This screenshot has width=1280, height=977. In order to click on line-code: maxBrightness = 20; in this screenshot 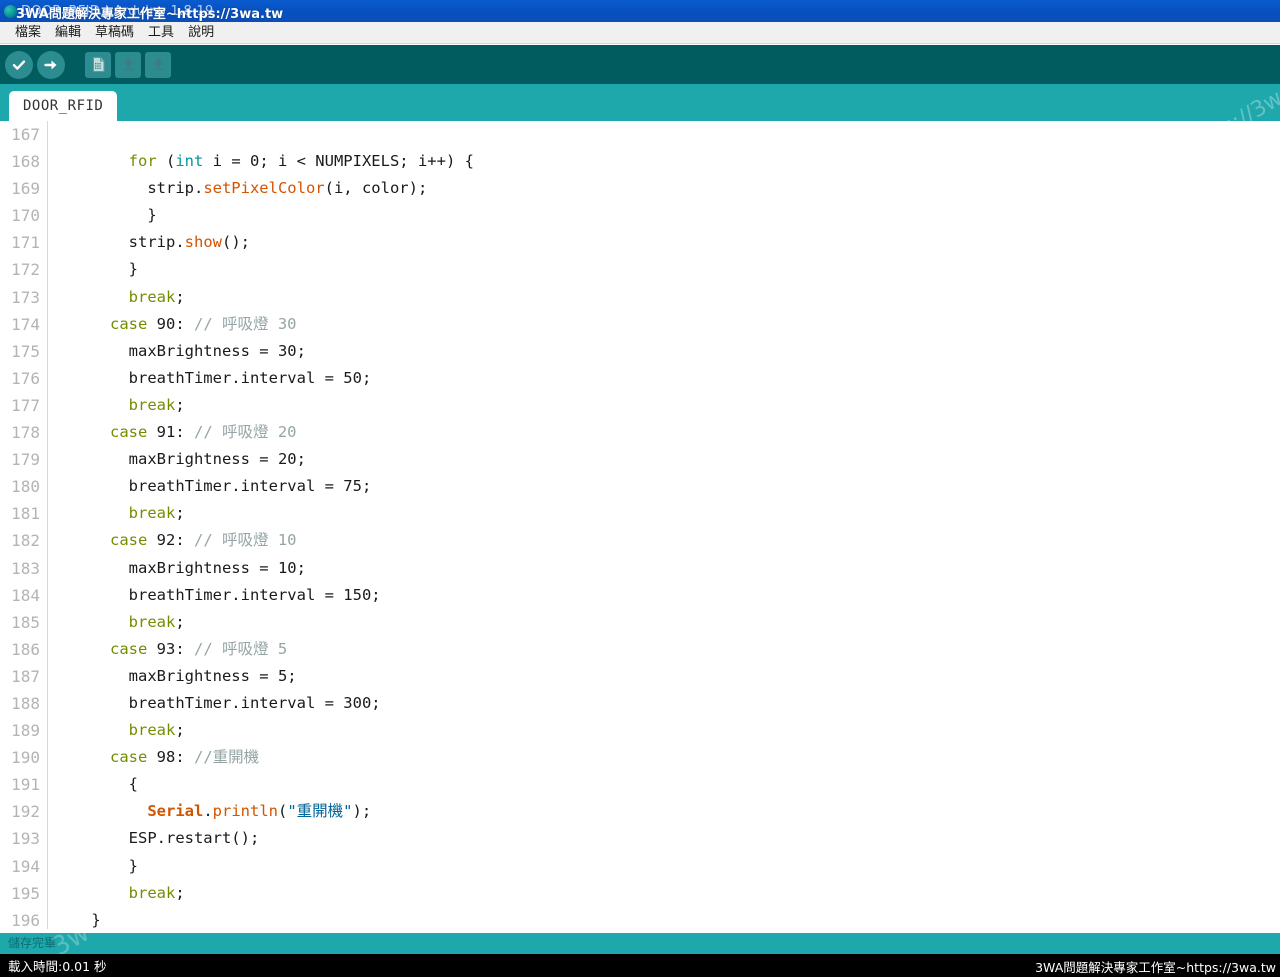, I will do `click(662, 459)`.